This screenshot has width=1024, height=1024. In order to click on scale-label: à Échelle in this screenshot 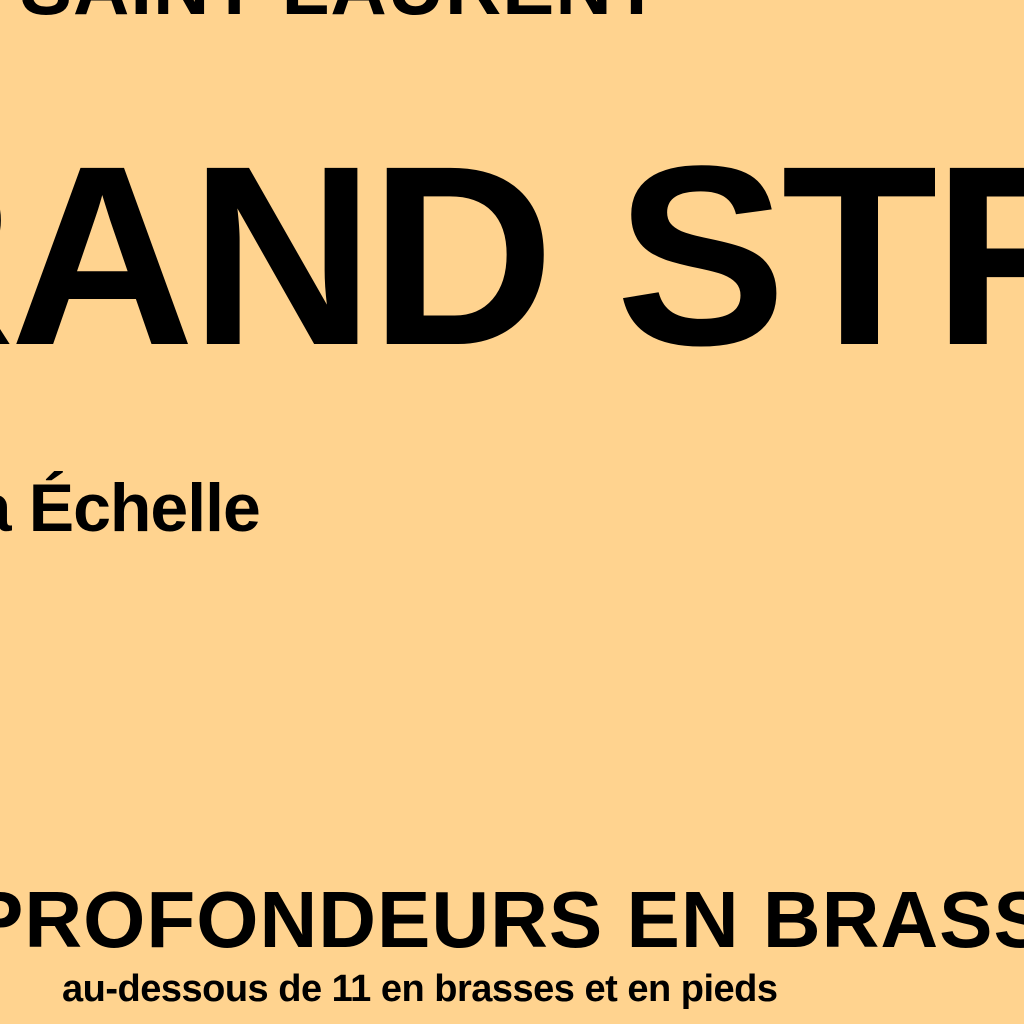, I will do `click(130, 508)`.